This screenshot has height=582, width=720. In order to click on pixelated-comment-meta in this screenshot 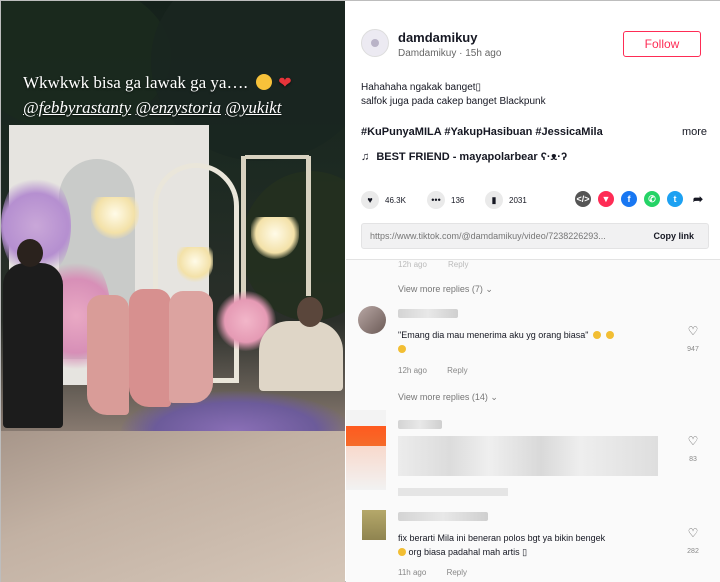, I will do `click(453, 492)`.